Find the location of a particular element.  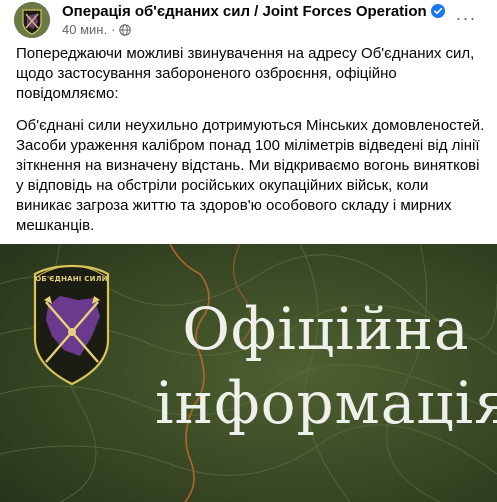

emblem-icon is located at coordinates (71, 325).